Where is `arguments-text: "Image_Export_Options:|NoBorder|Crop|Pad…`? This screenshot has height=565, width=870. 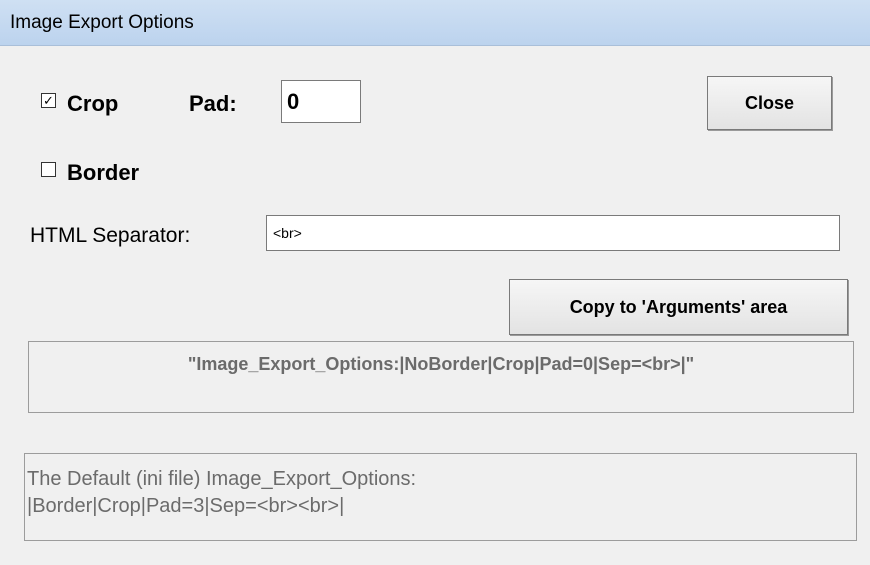
arguments-text: "Image_Export_Options:|NoBorder|Crop|Pad… is located at coordinates (441, 364).